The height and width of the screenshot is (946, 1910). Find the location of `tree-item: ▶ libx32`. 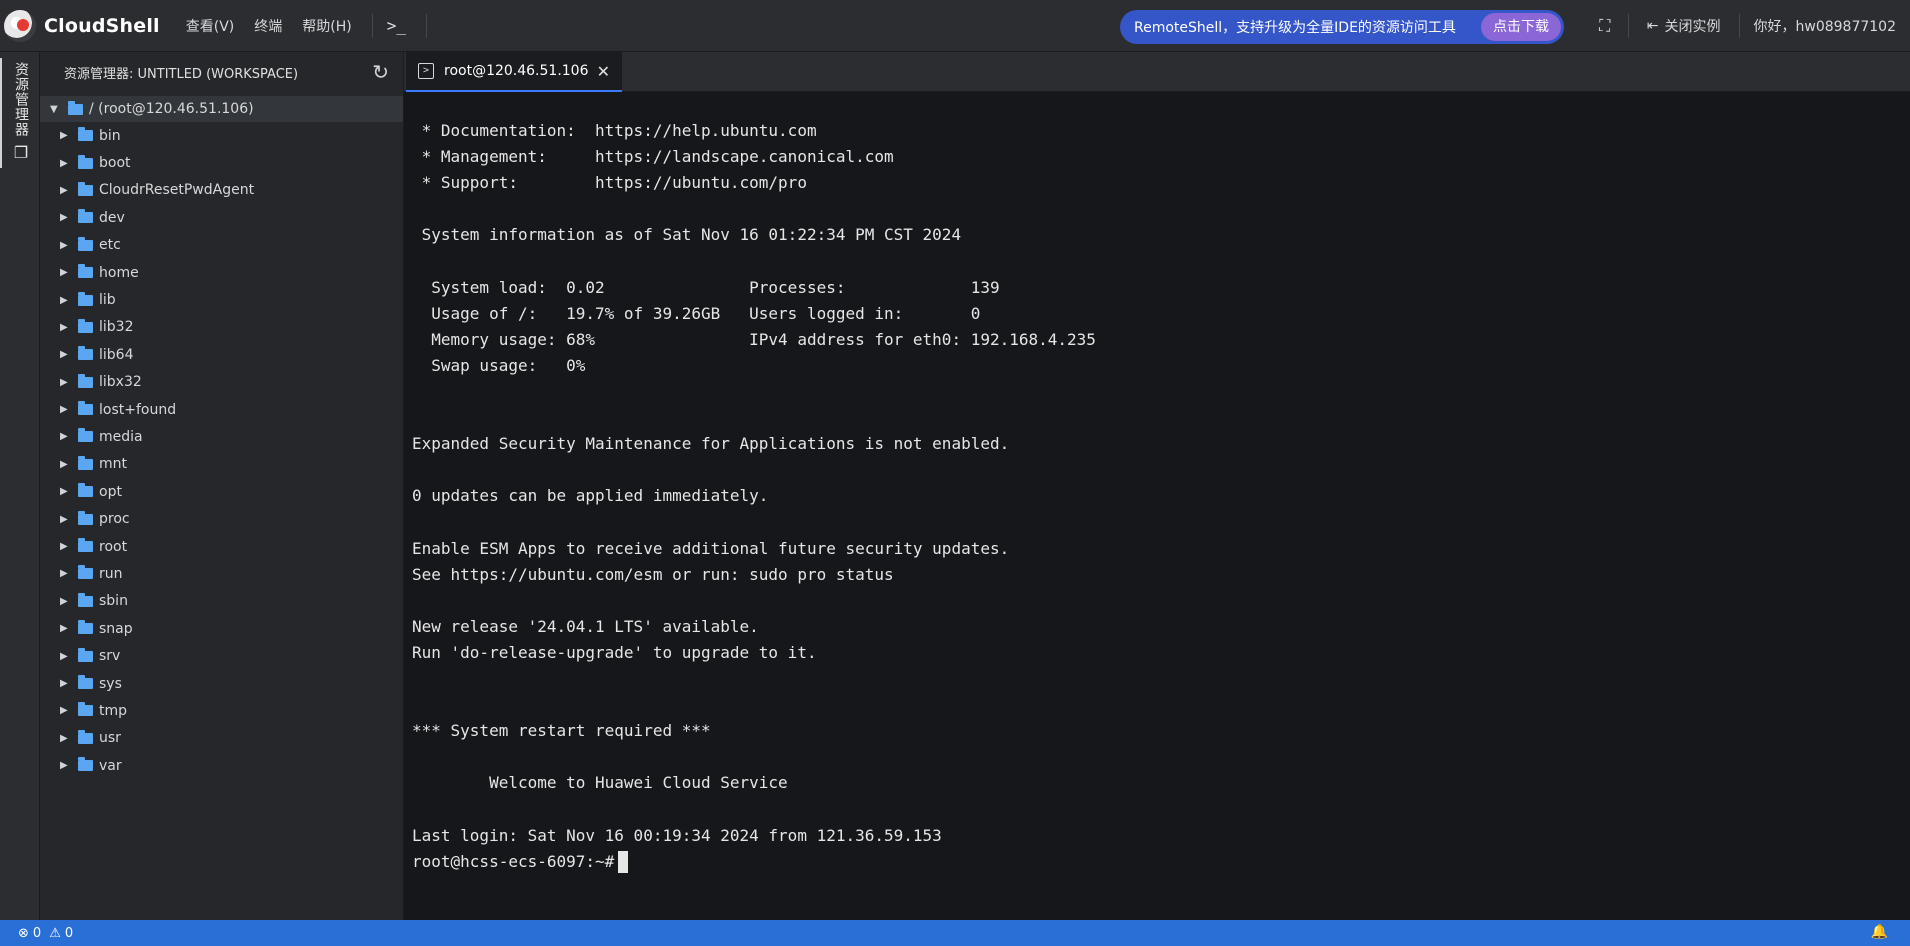

tree-item: ▶ libx32 is located at coordinates (221, 382).